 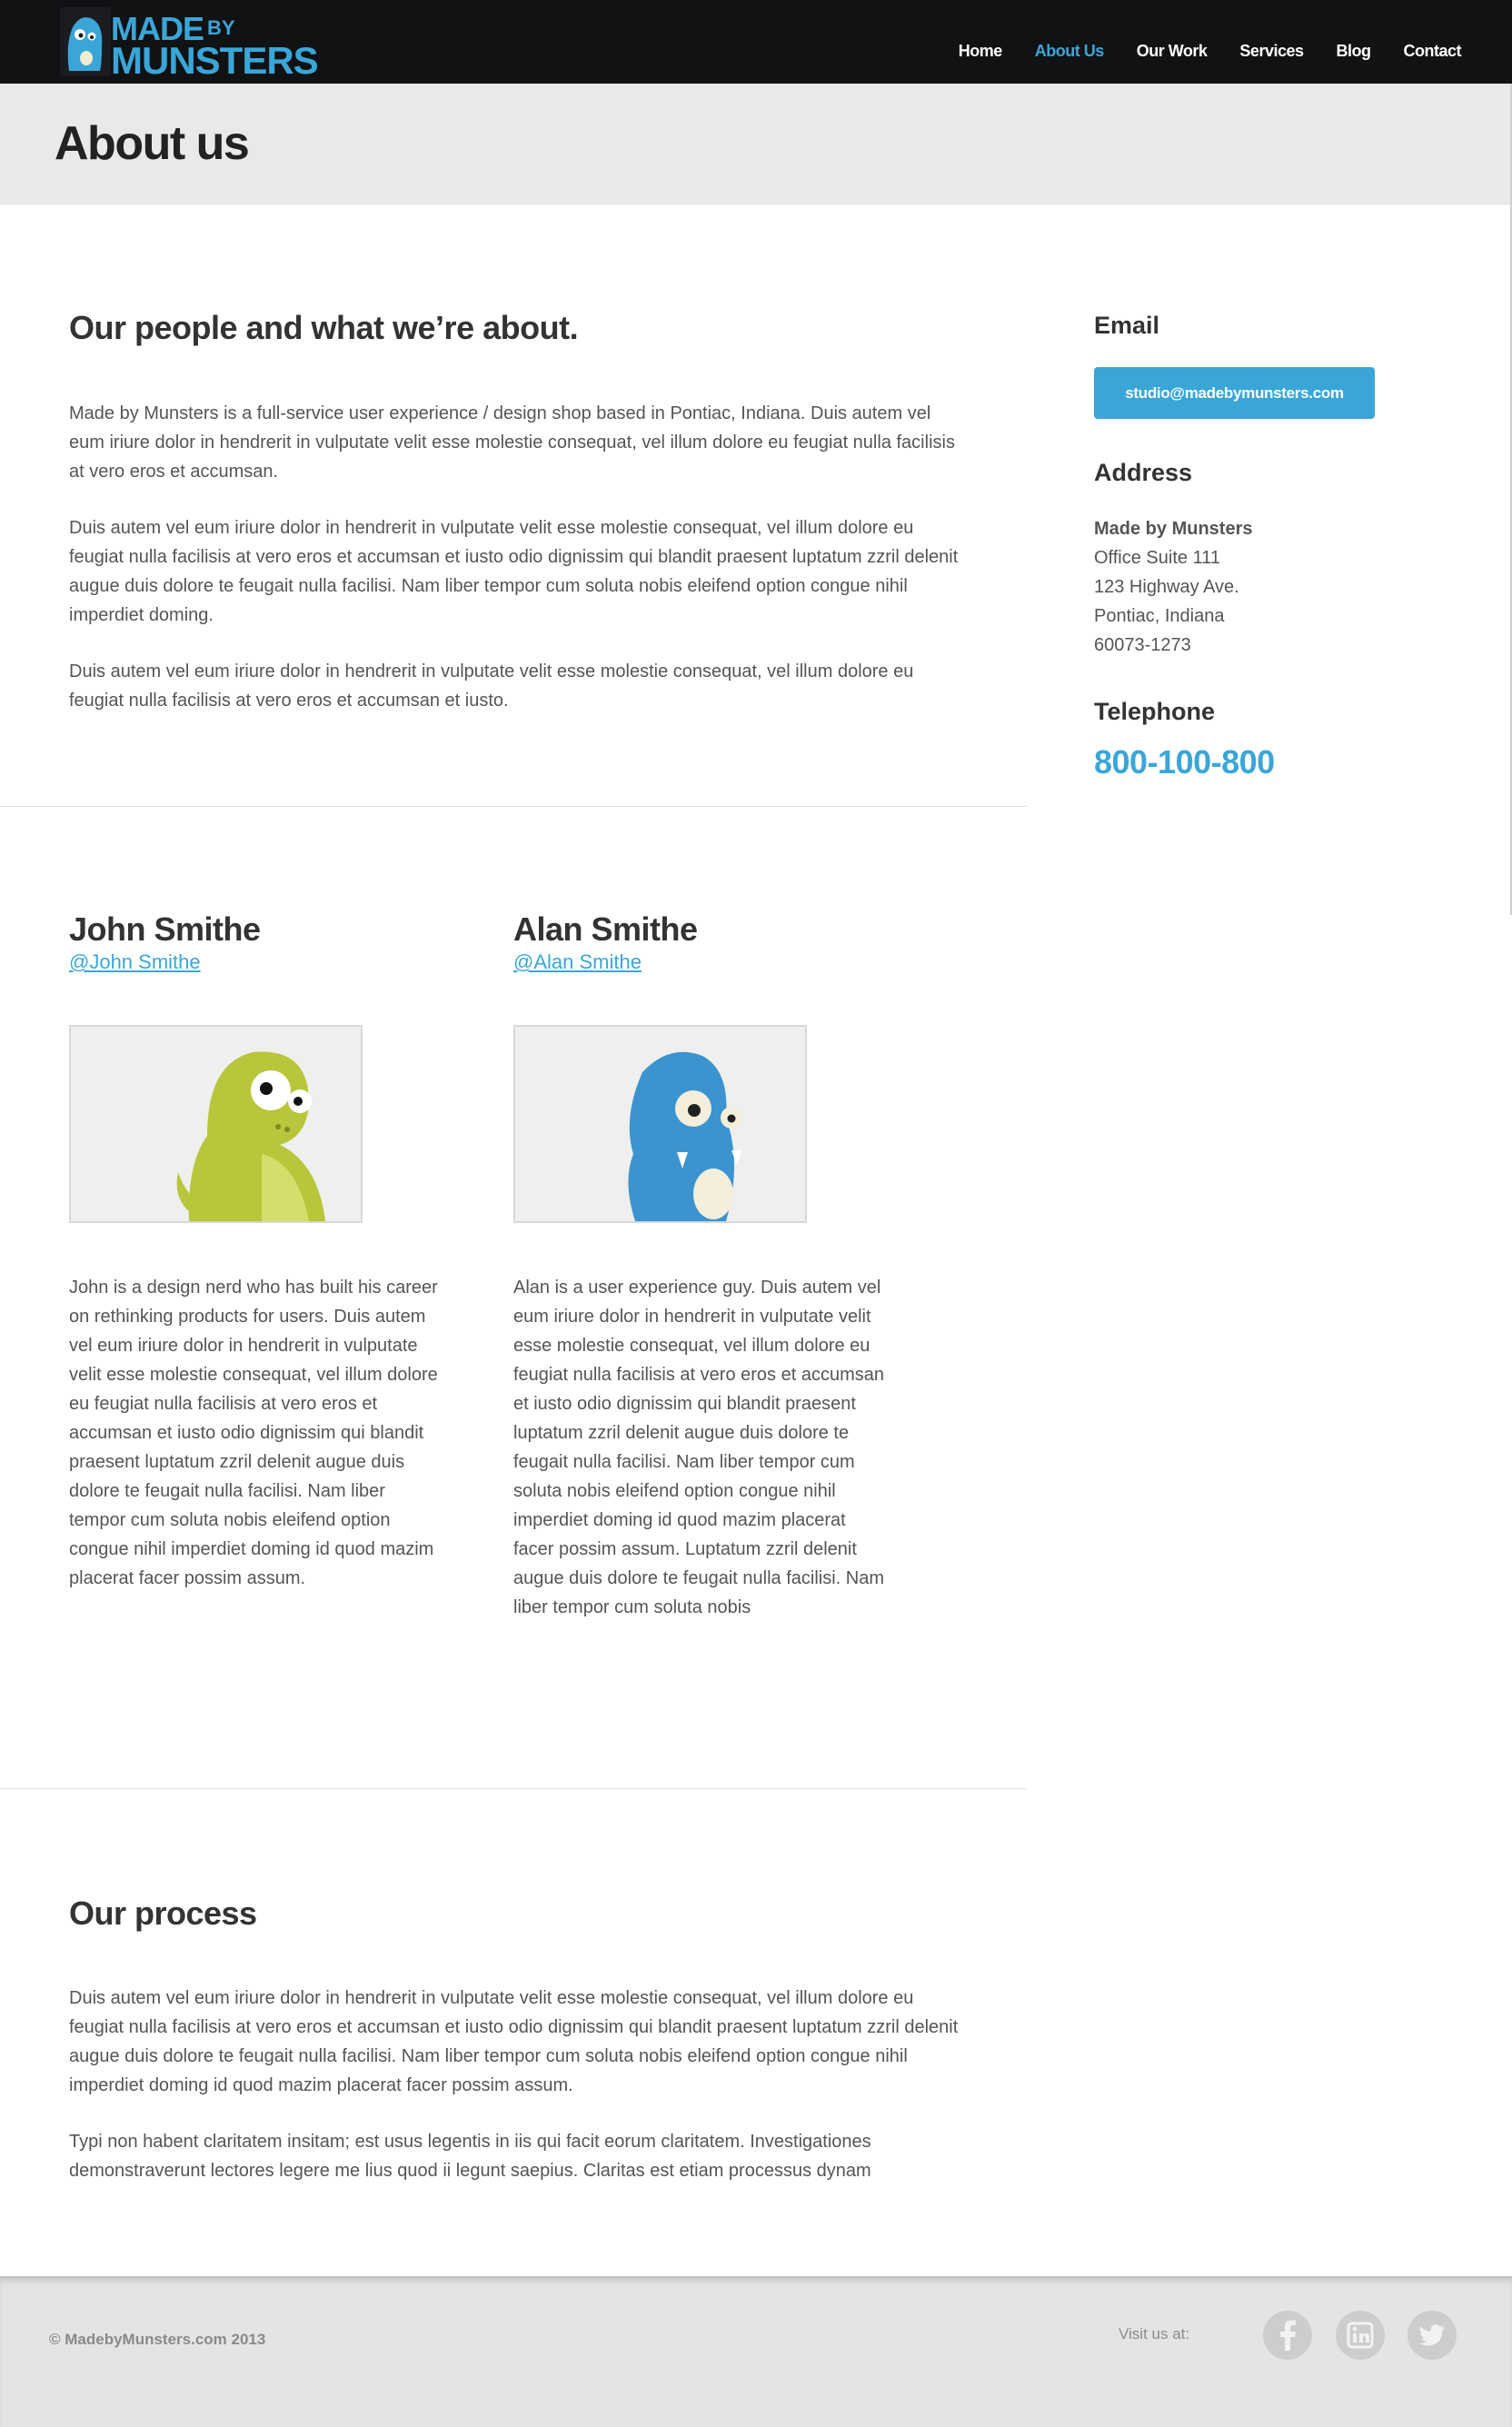 What do you see at coordinates (1142, 645) in the screenshot?
I see `address-line: 60073-1273` at bounding box center [1142, 645].